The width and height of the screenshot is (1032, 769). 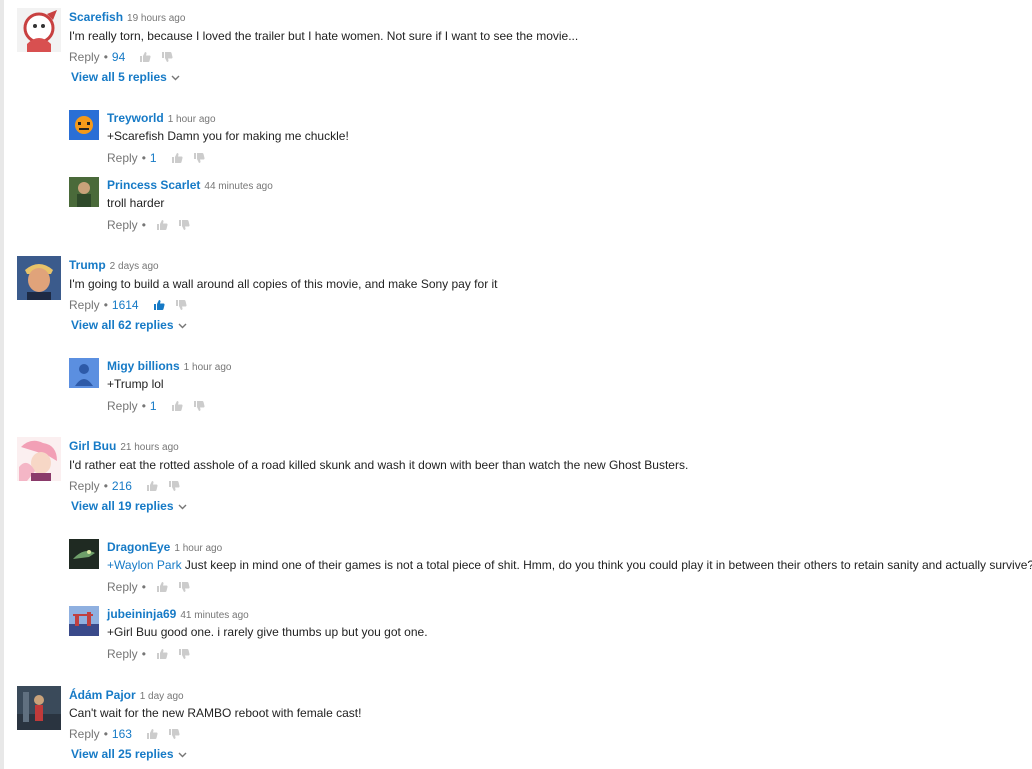 I want to click on timestamp: 44 minutes ago, so click(x=238, y=186).